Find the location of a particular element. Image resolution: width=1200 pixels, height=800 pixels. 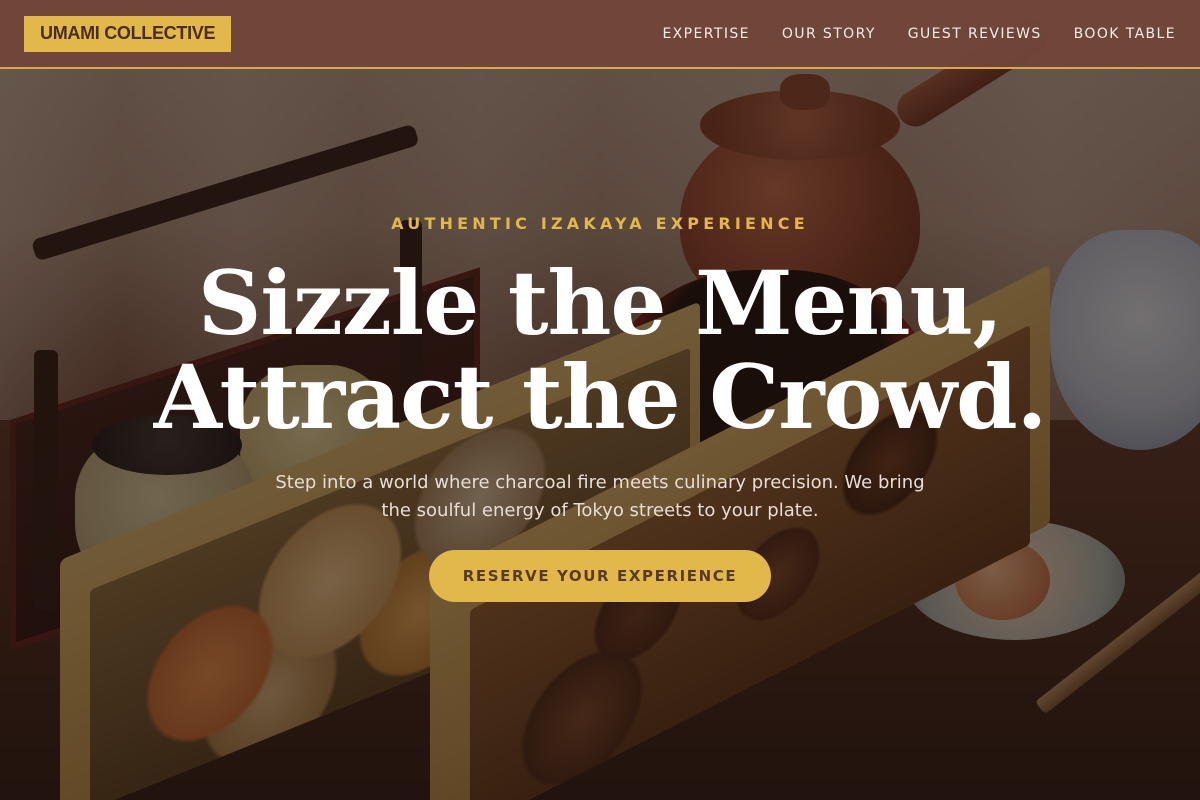

hero-headline-line-2: Attract the Crowd. is located at coordinates (600, 397).